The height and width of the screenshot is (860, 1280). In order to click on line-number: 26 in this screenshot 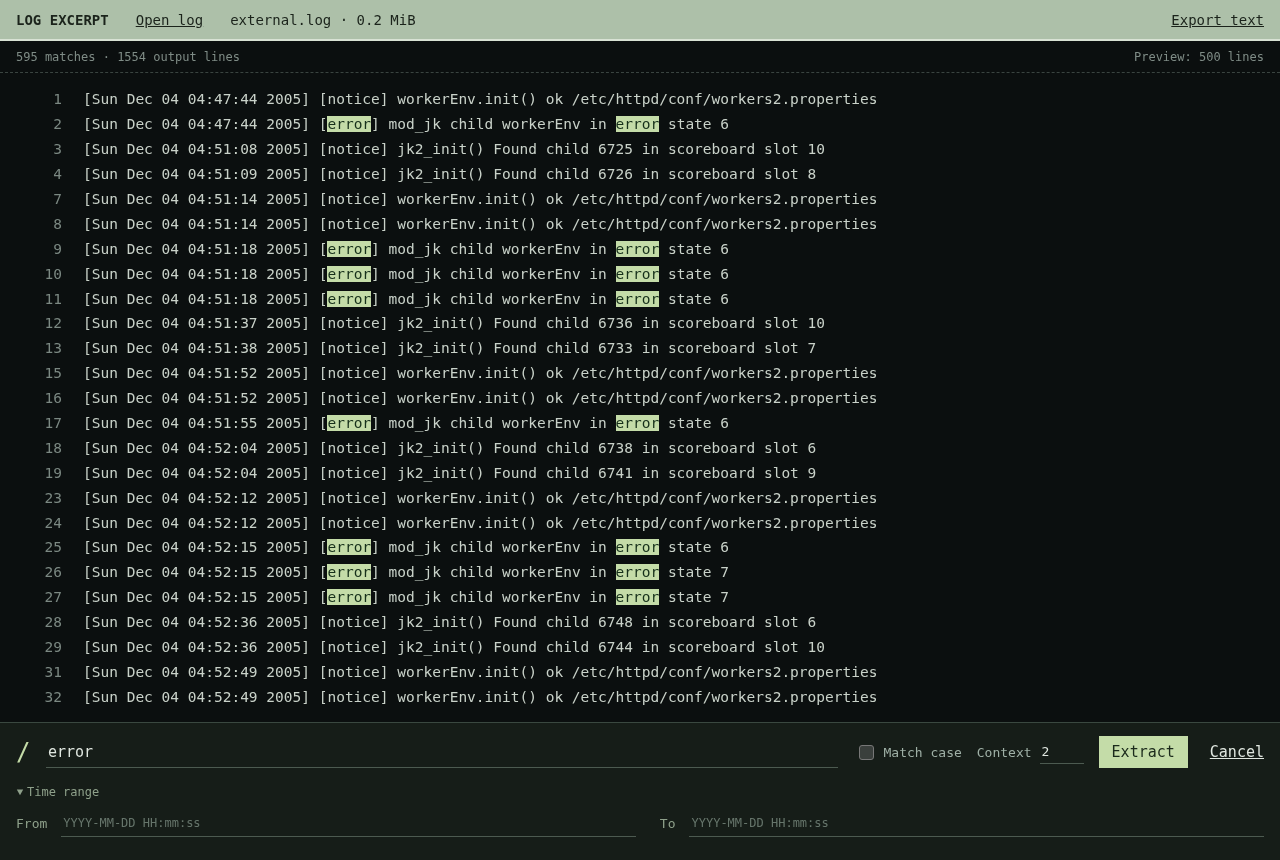, I will do `click(52, 572)`.